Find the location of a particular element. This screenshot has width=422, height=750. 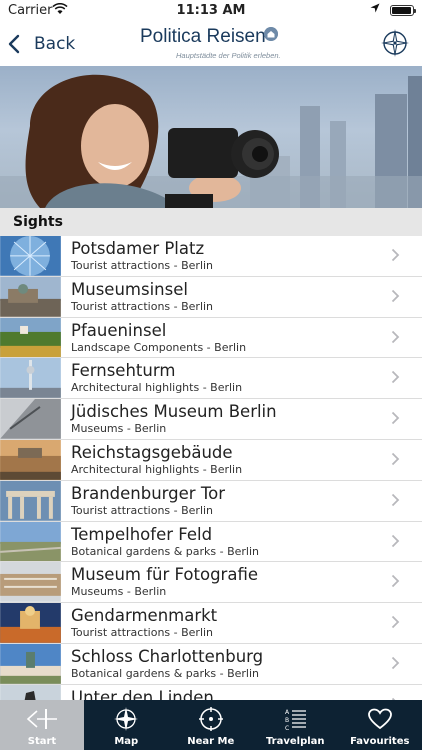

tab-label: Map is located at coordinates (126, 741).